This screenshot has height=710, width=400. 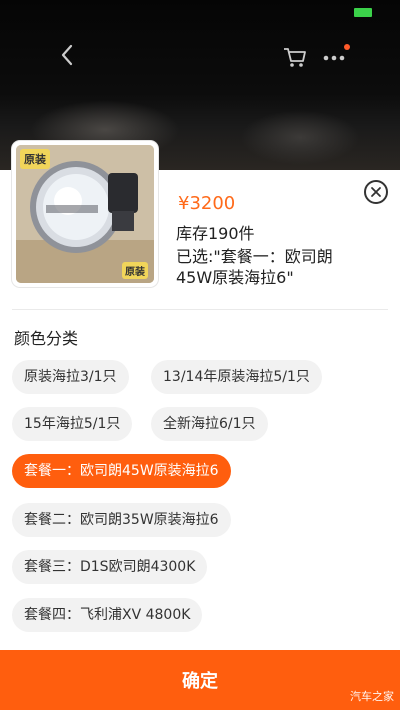 I want to click on more-button, so click(x=336, y=57).